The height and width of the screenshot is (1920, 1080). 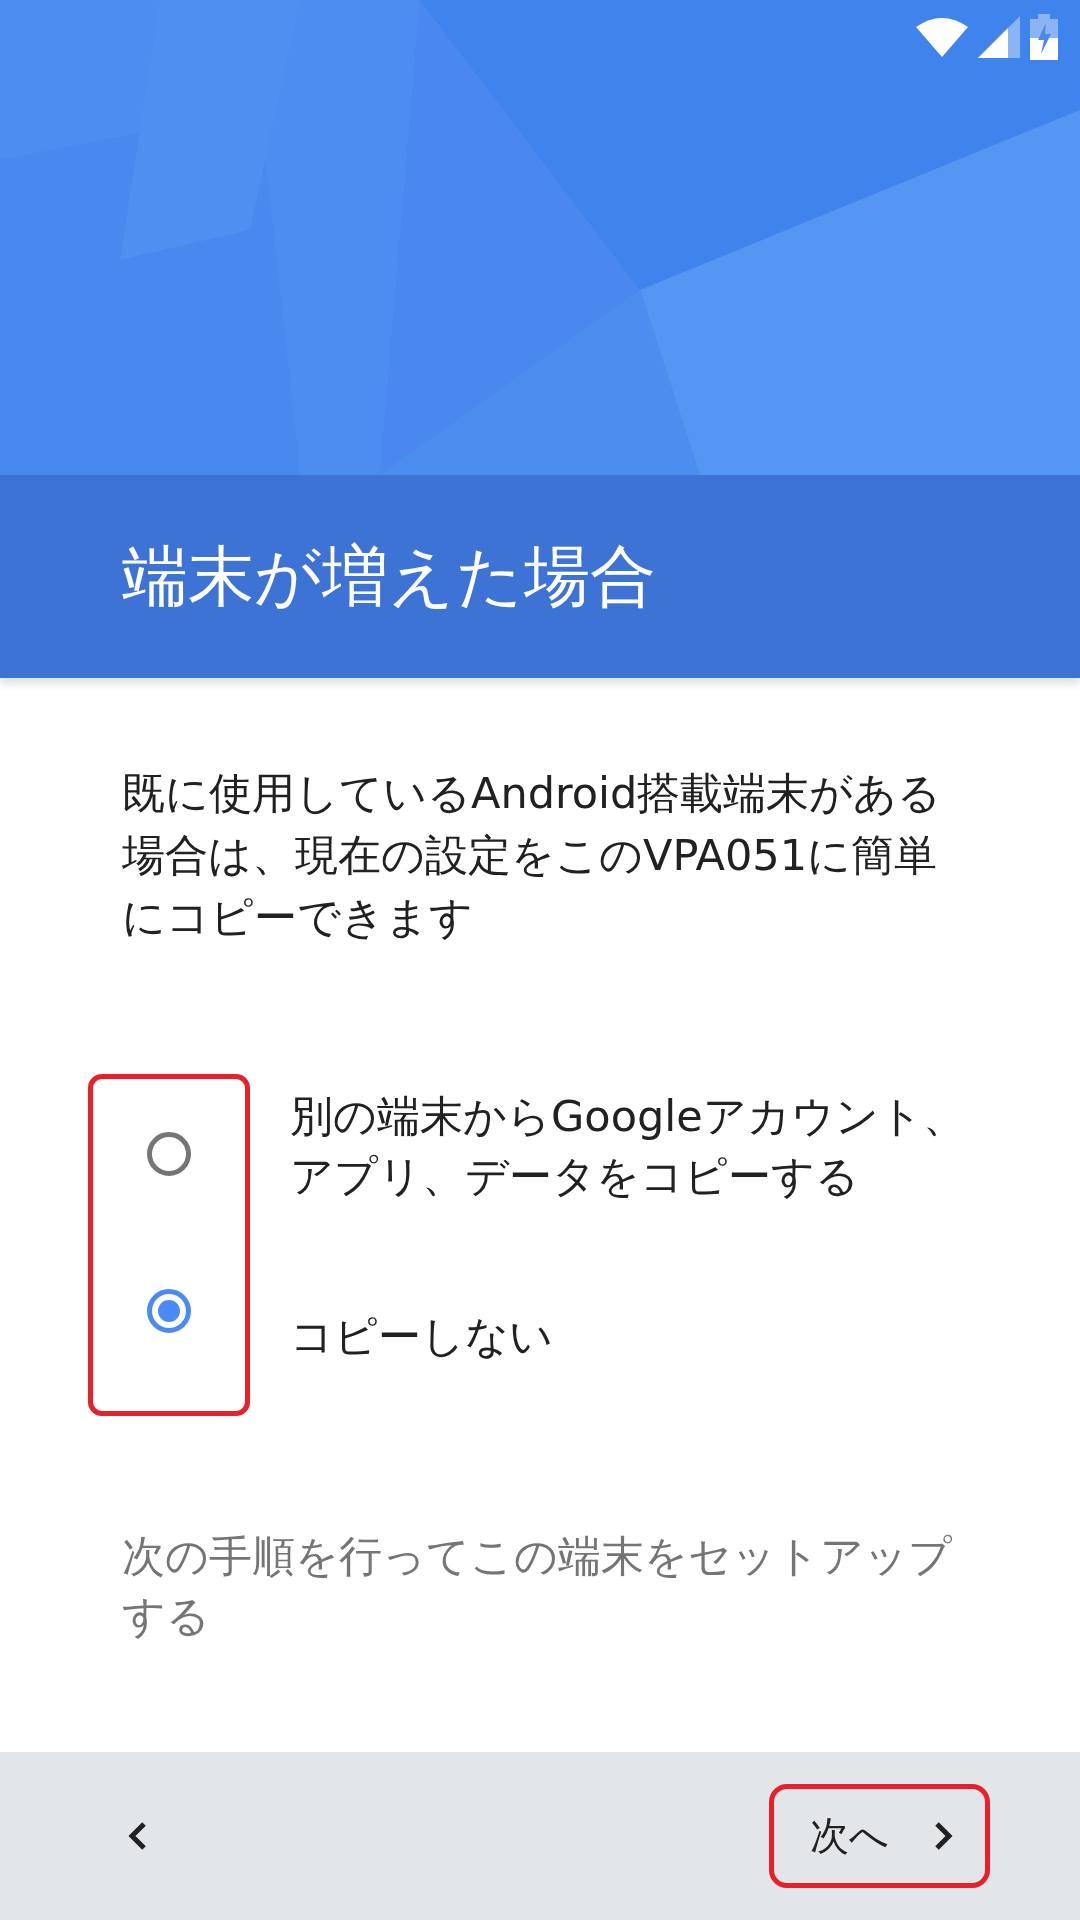 What do you see at coordinates (942, 37) in the screenshot?
I see `wifi-icon` at bounding box center [942, 37].